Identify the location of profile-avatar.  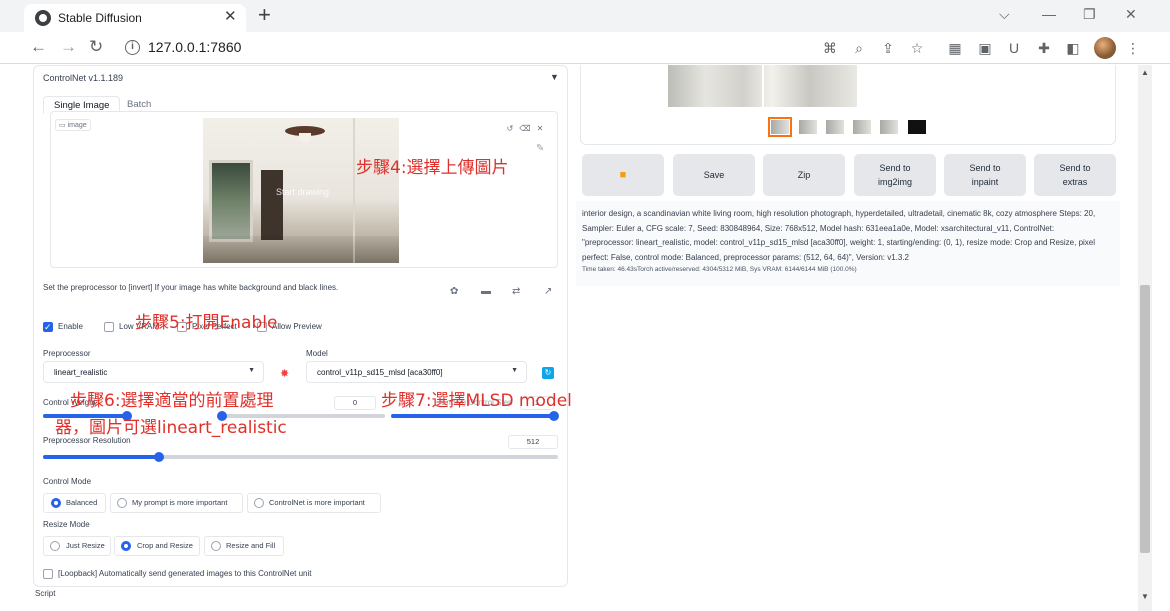
(1105, 48).